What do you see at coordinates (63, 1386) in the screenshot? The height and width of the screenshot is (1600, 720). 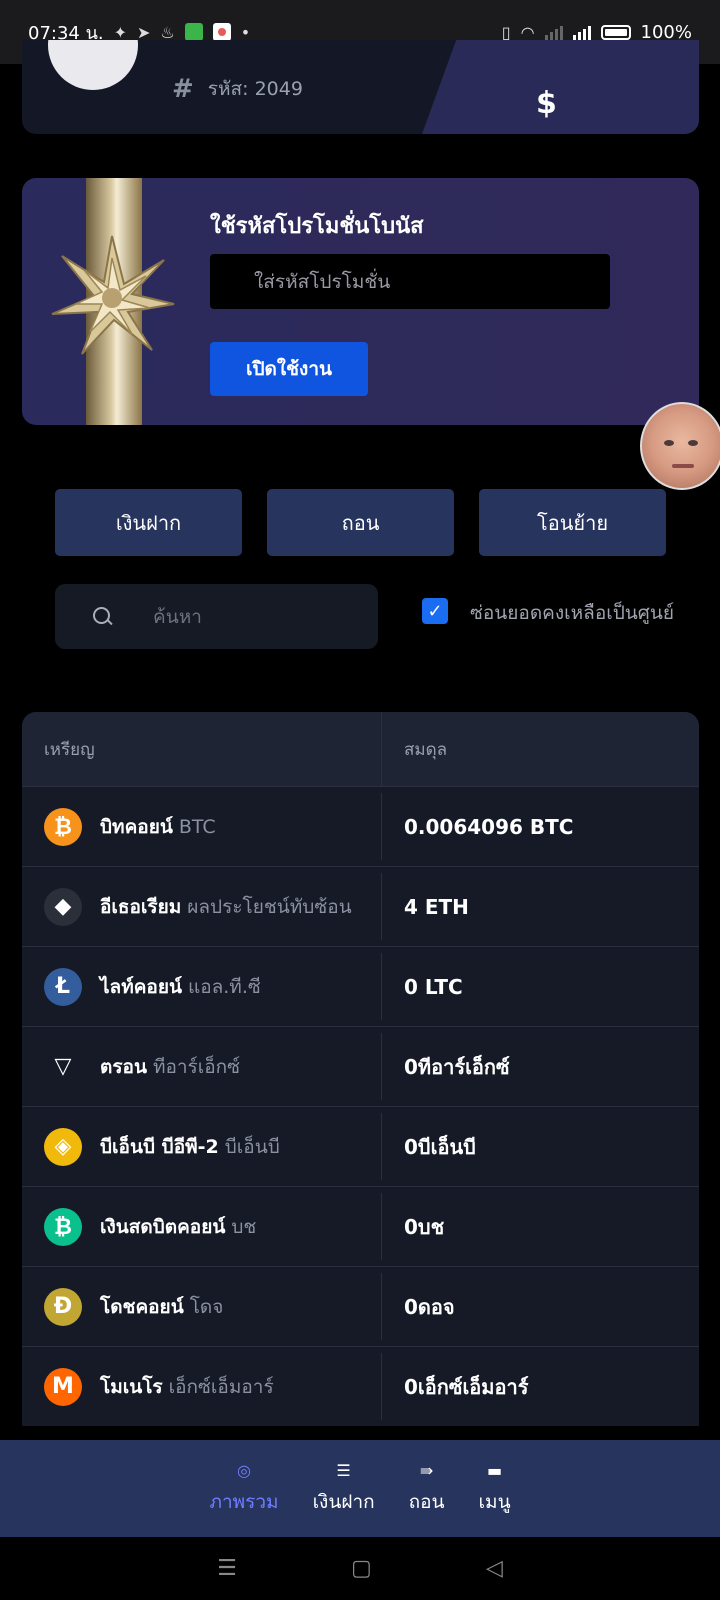 I see `monero-icon: M` at bounding box center [63, 1386].